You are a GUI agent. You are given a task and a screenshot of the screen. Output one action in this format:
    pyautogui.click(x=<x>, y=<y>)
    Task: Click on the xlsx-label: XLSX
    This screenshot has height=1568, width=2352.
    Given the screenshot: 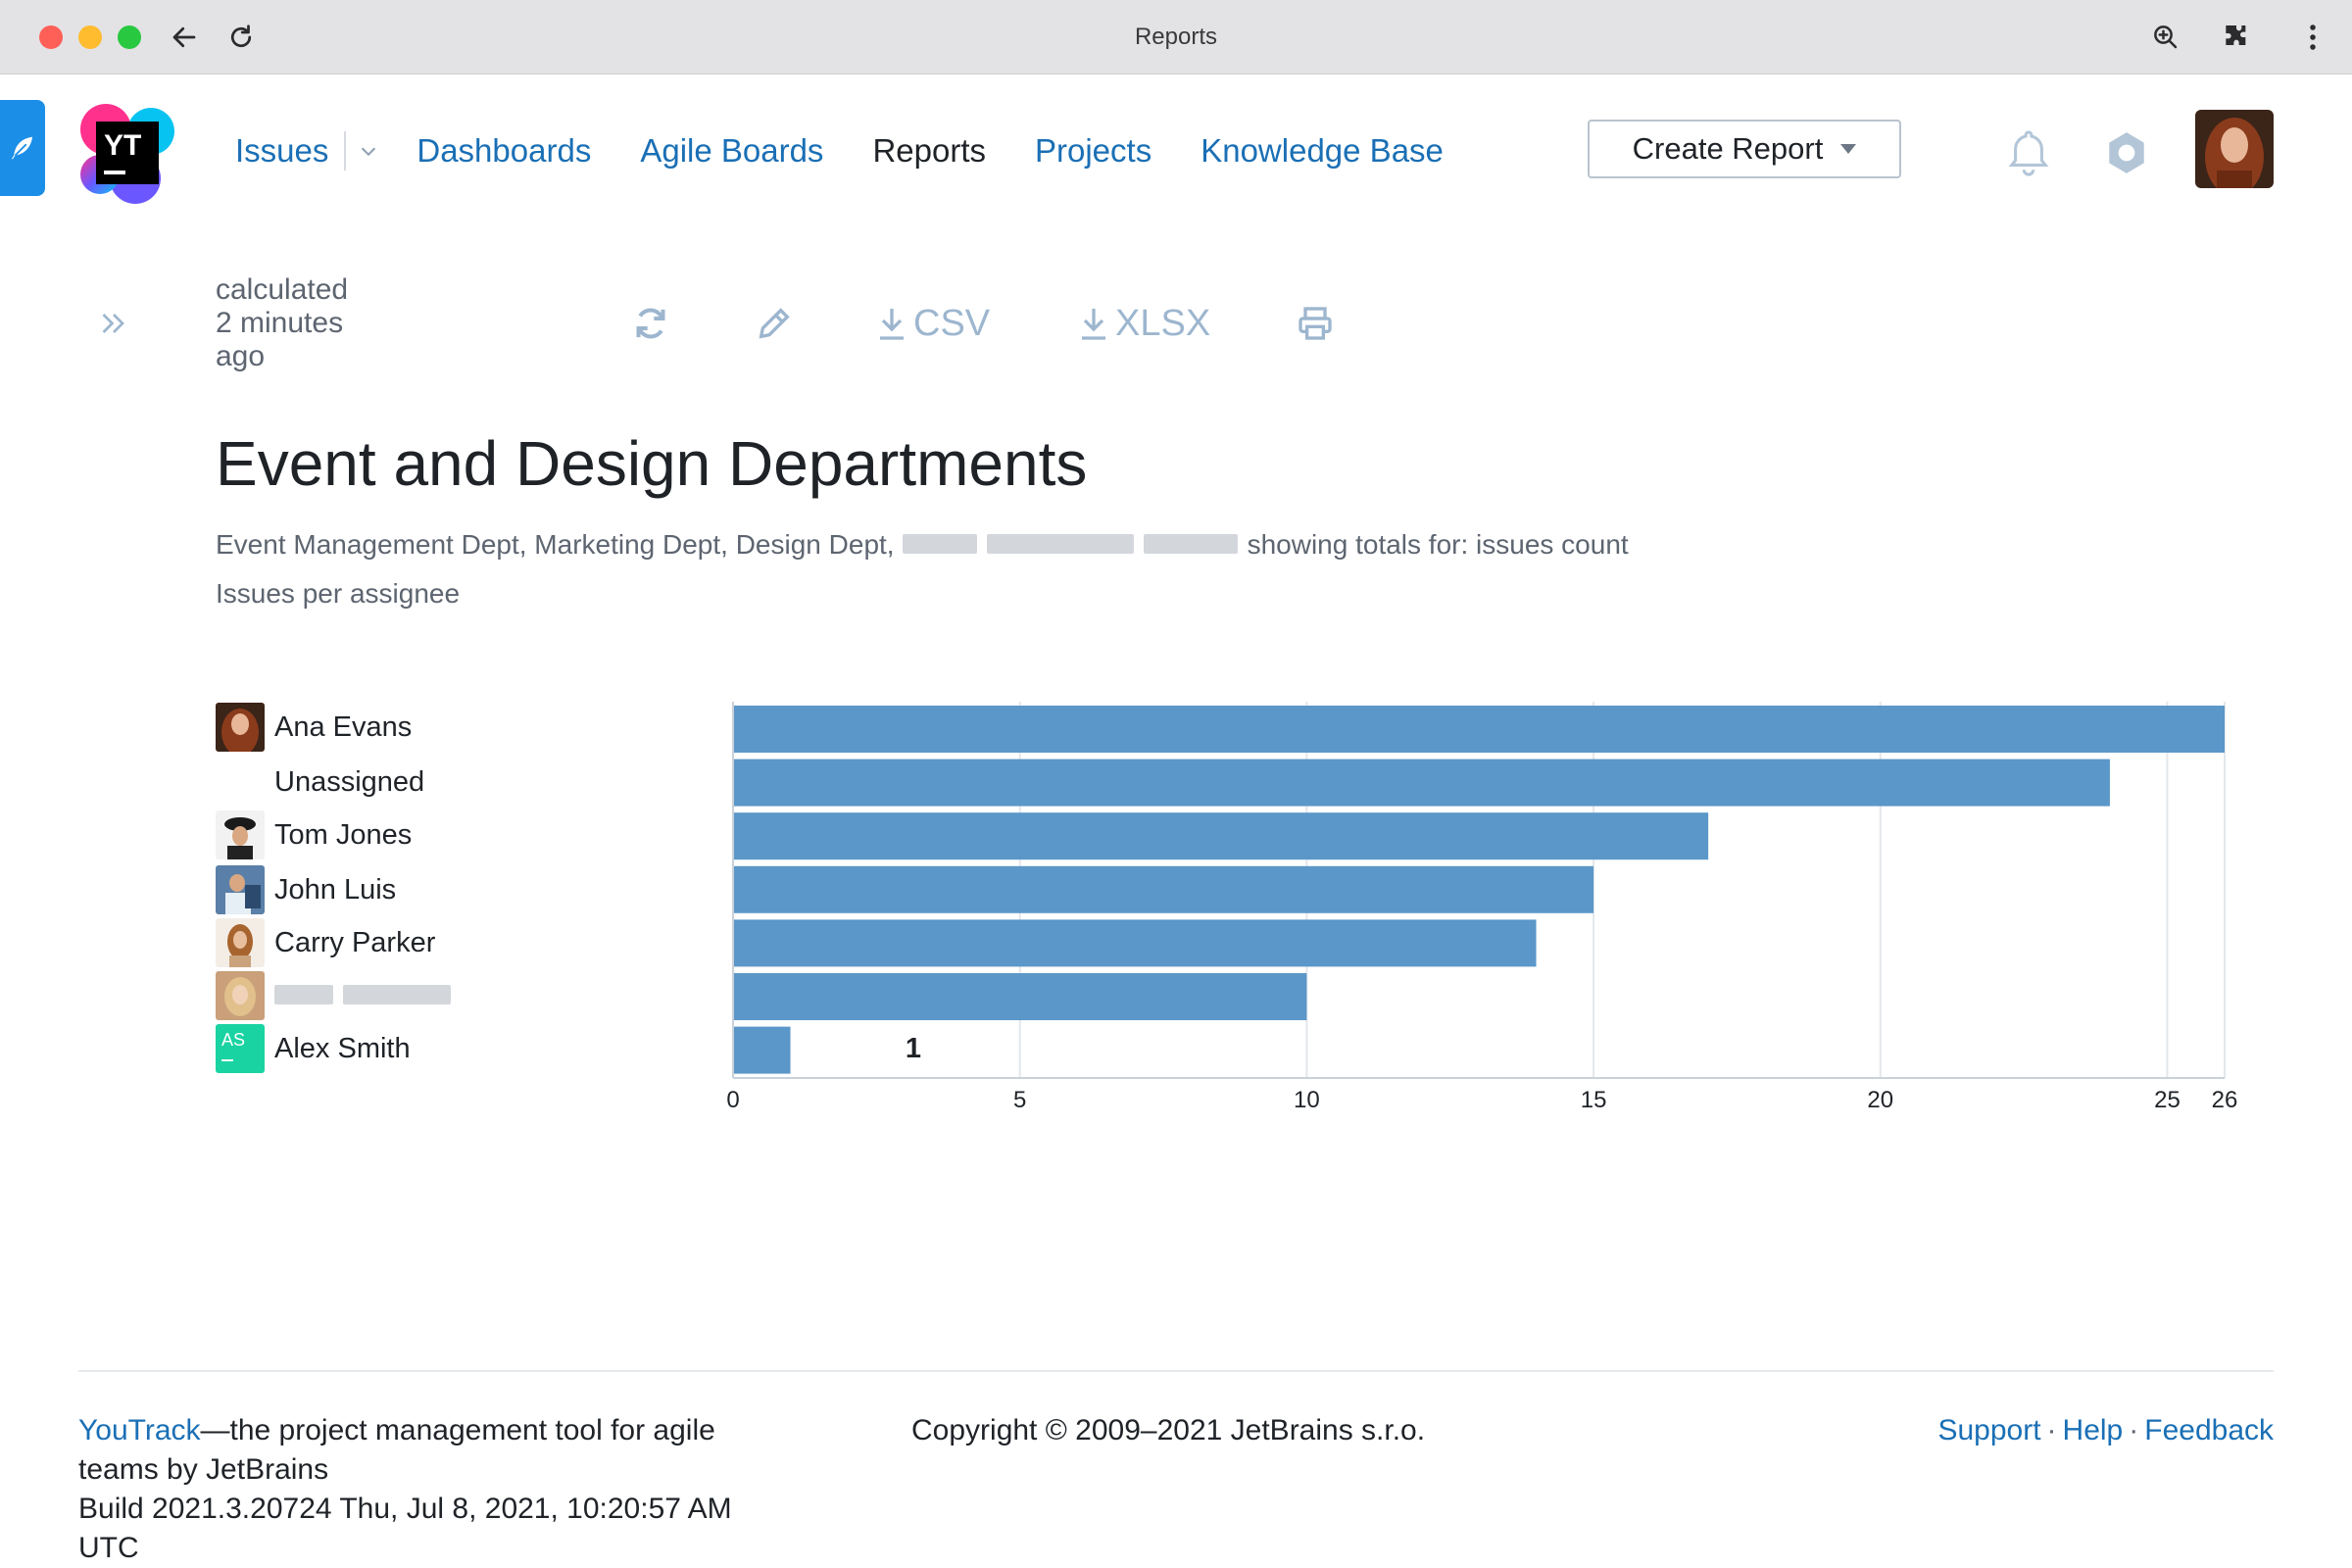 What is the action you would take?
    pyautogui.click(x=1163, y=323)
    